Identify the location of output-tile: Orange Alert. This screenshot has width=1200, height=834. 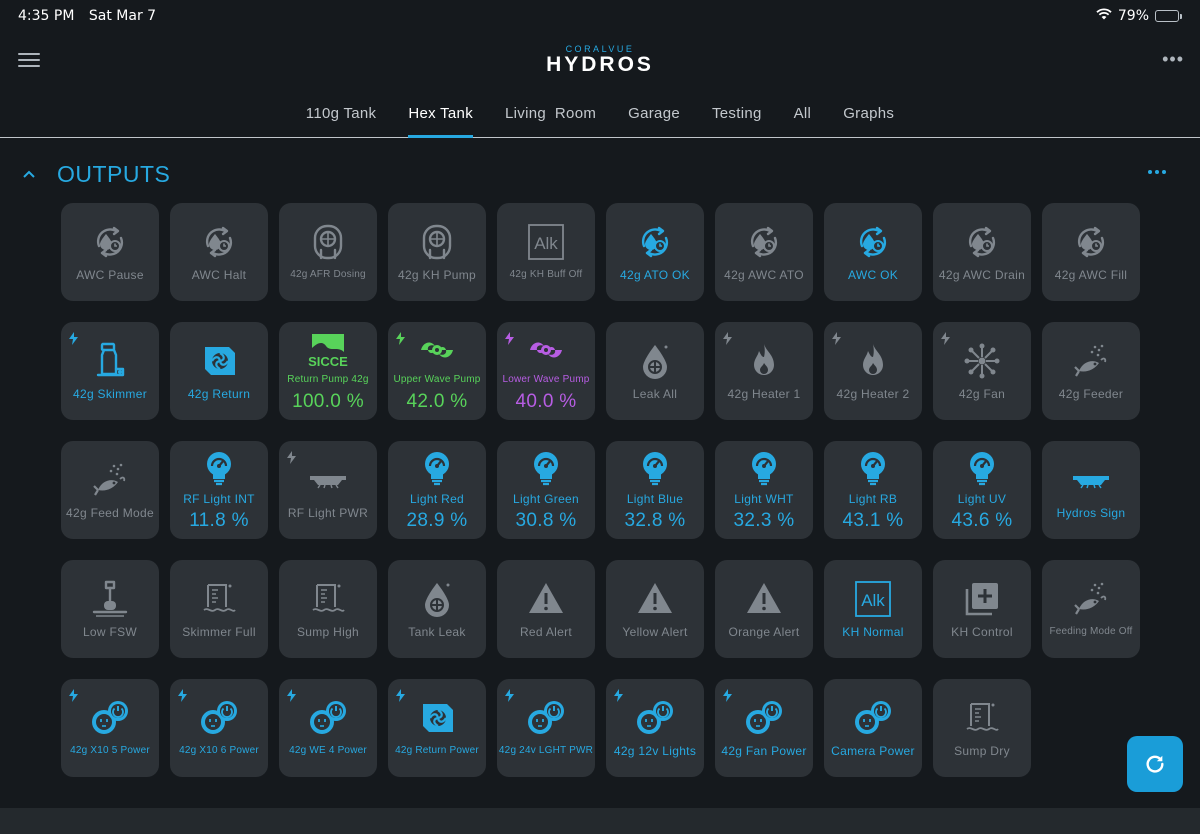
(764, 609).